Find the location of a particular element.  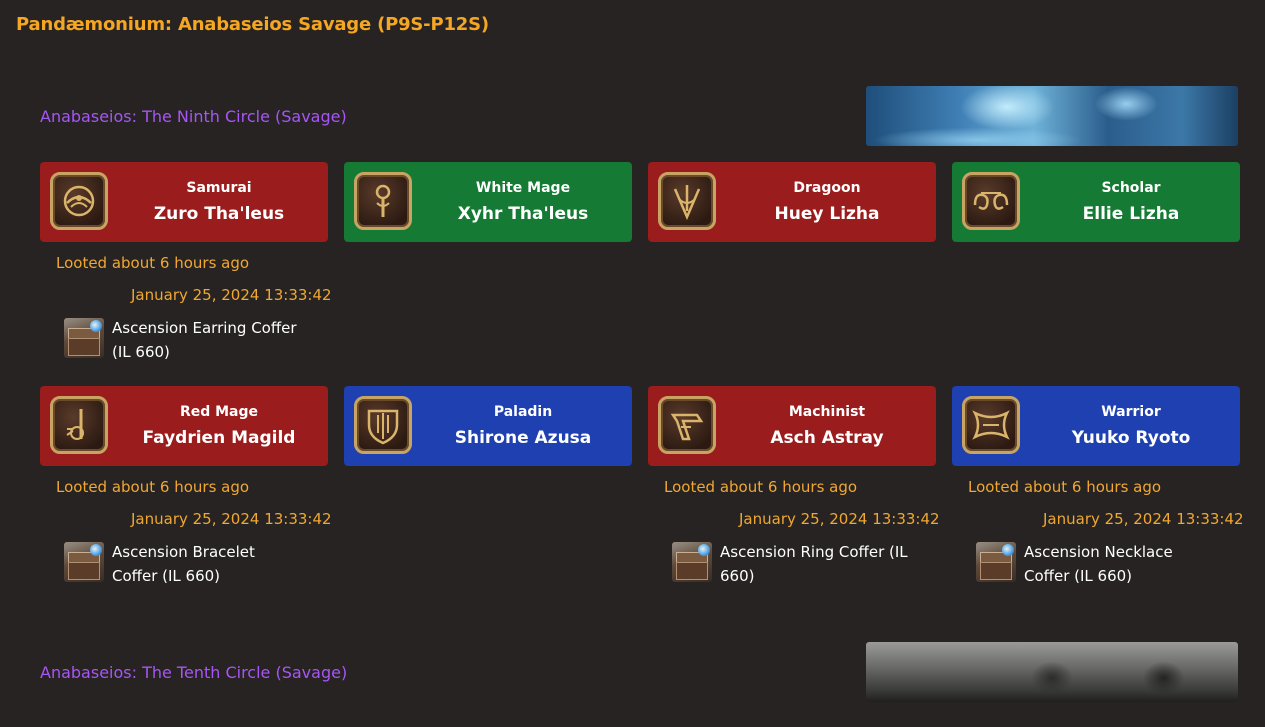

loot-item: Ascension Bracelet Coffer (IL 660) is located at coordinates (184, 562).